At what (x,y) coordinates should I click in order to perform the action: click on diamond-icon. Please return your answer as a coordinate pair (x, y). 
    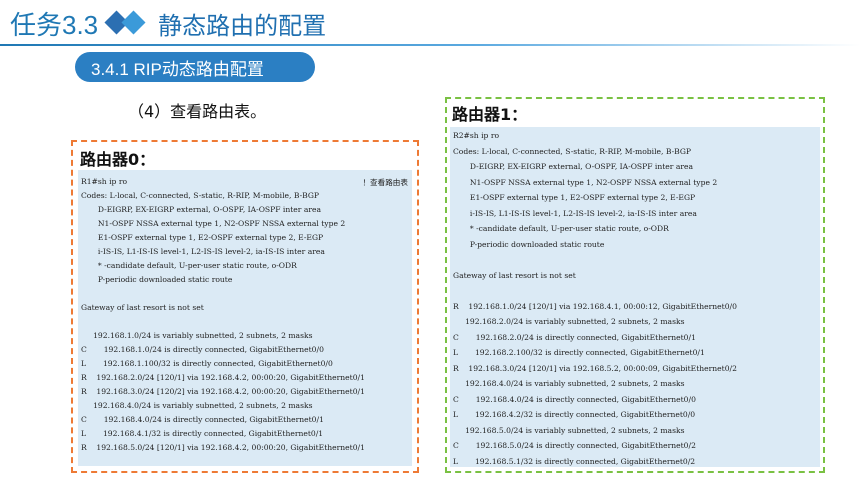
    Looking at the image, I should click on (127, 23).